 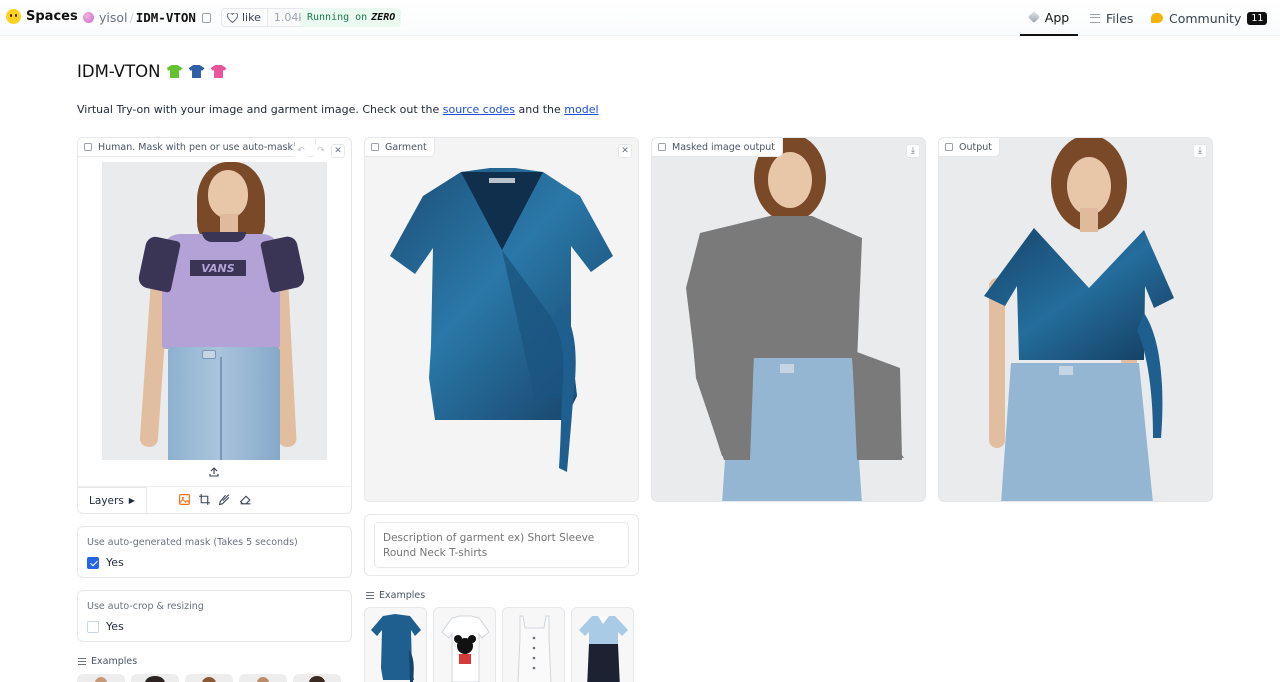 I want to click on tab-files: Files, so click(x=1111, y=18).